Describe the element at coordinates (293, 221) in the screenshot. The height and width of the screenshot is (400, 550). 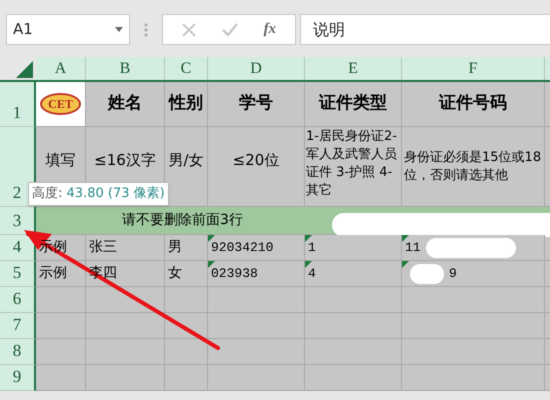
I see `banner-cell: 请不要删除前面3行` at that location.